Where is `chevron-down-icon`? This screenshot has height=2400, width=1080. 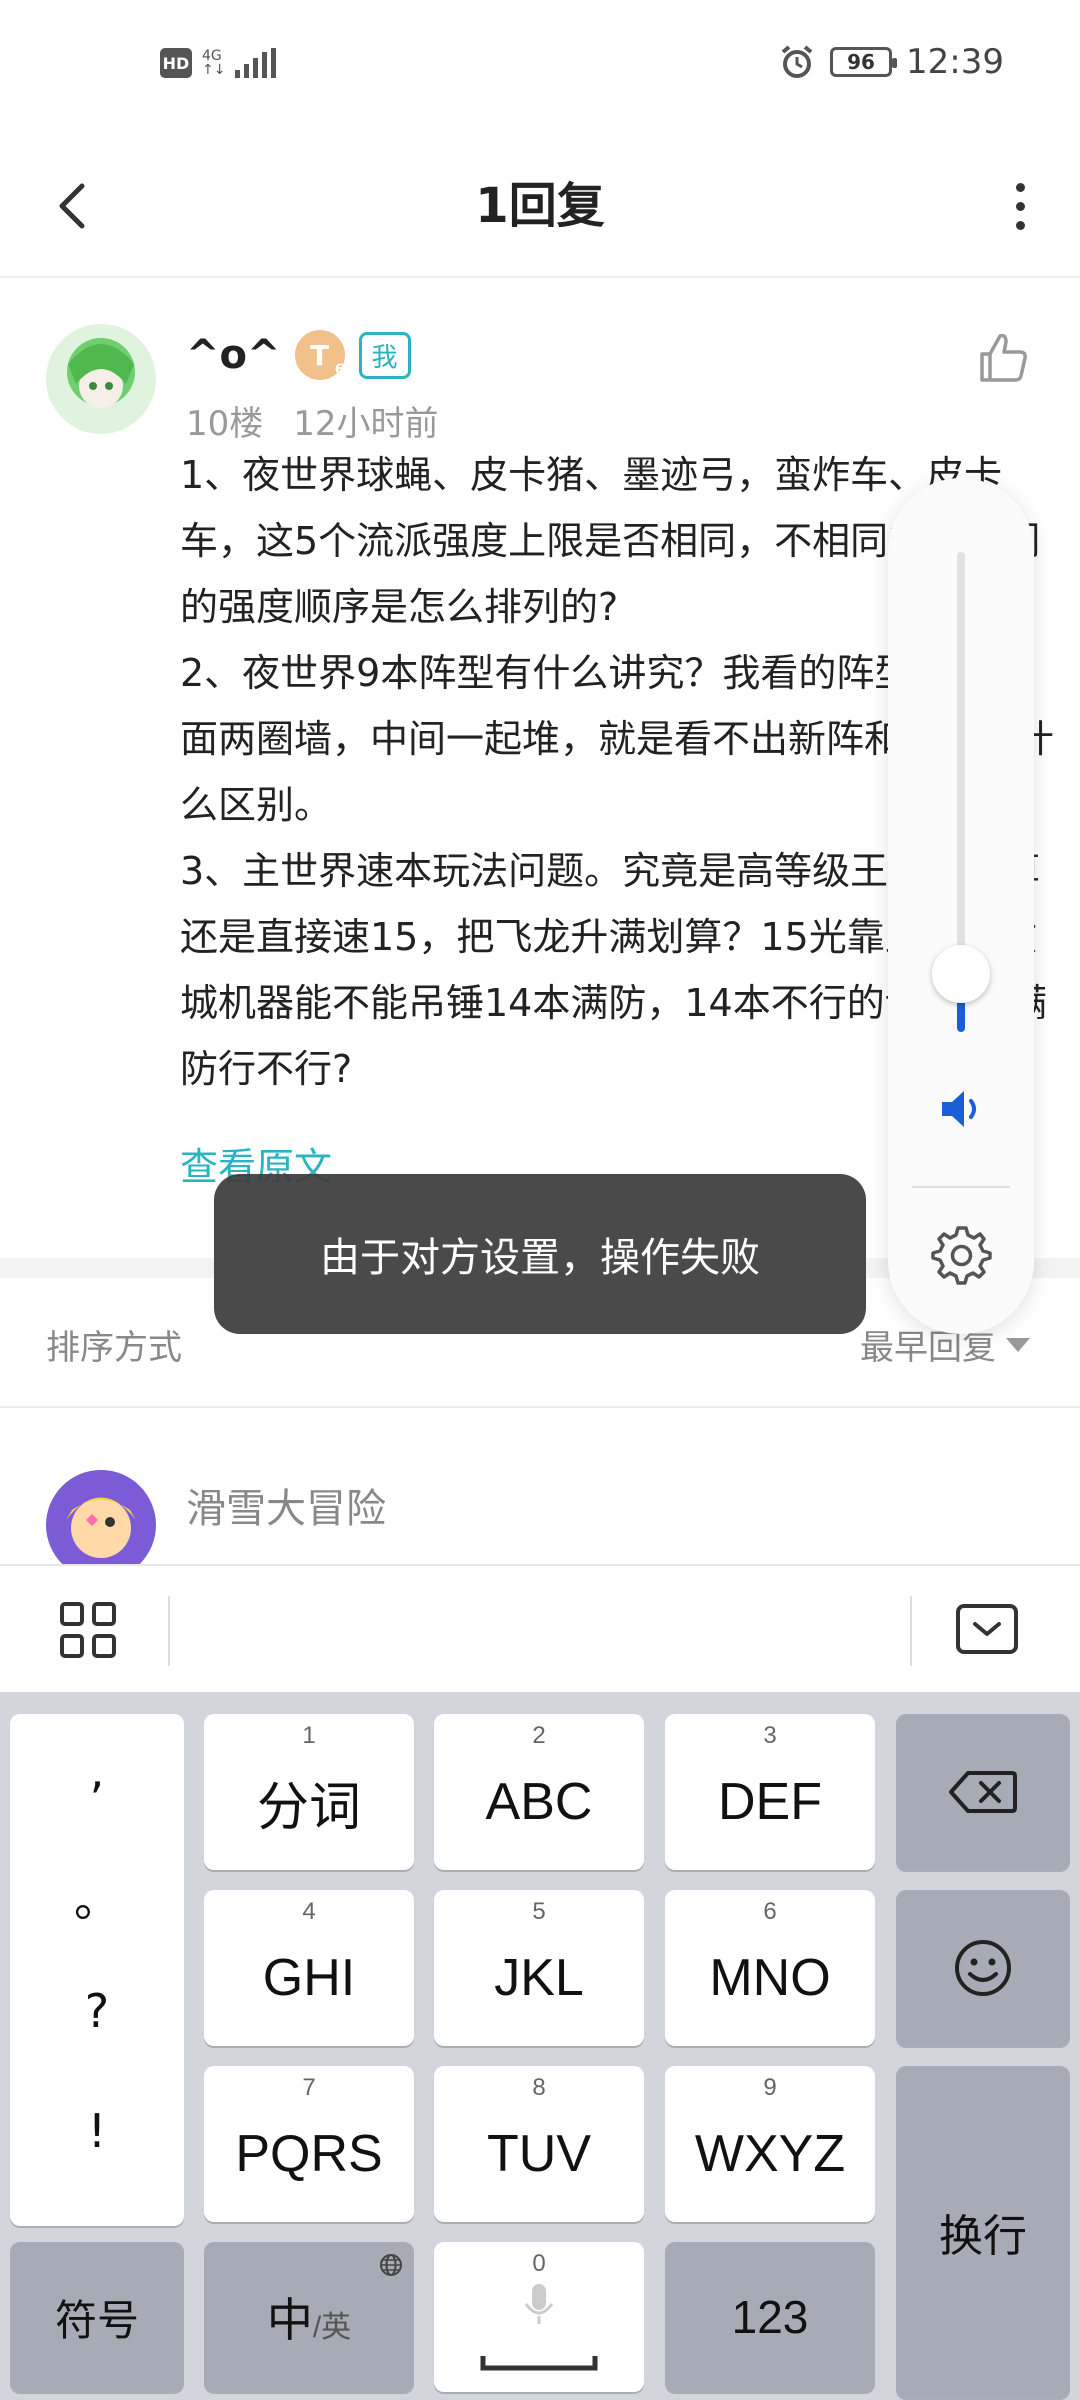 chevron-down-icon is located at coordinates (987, 1629).